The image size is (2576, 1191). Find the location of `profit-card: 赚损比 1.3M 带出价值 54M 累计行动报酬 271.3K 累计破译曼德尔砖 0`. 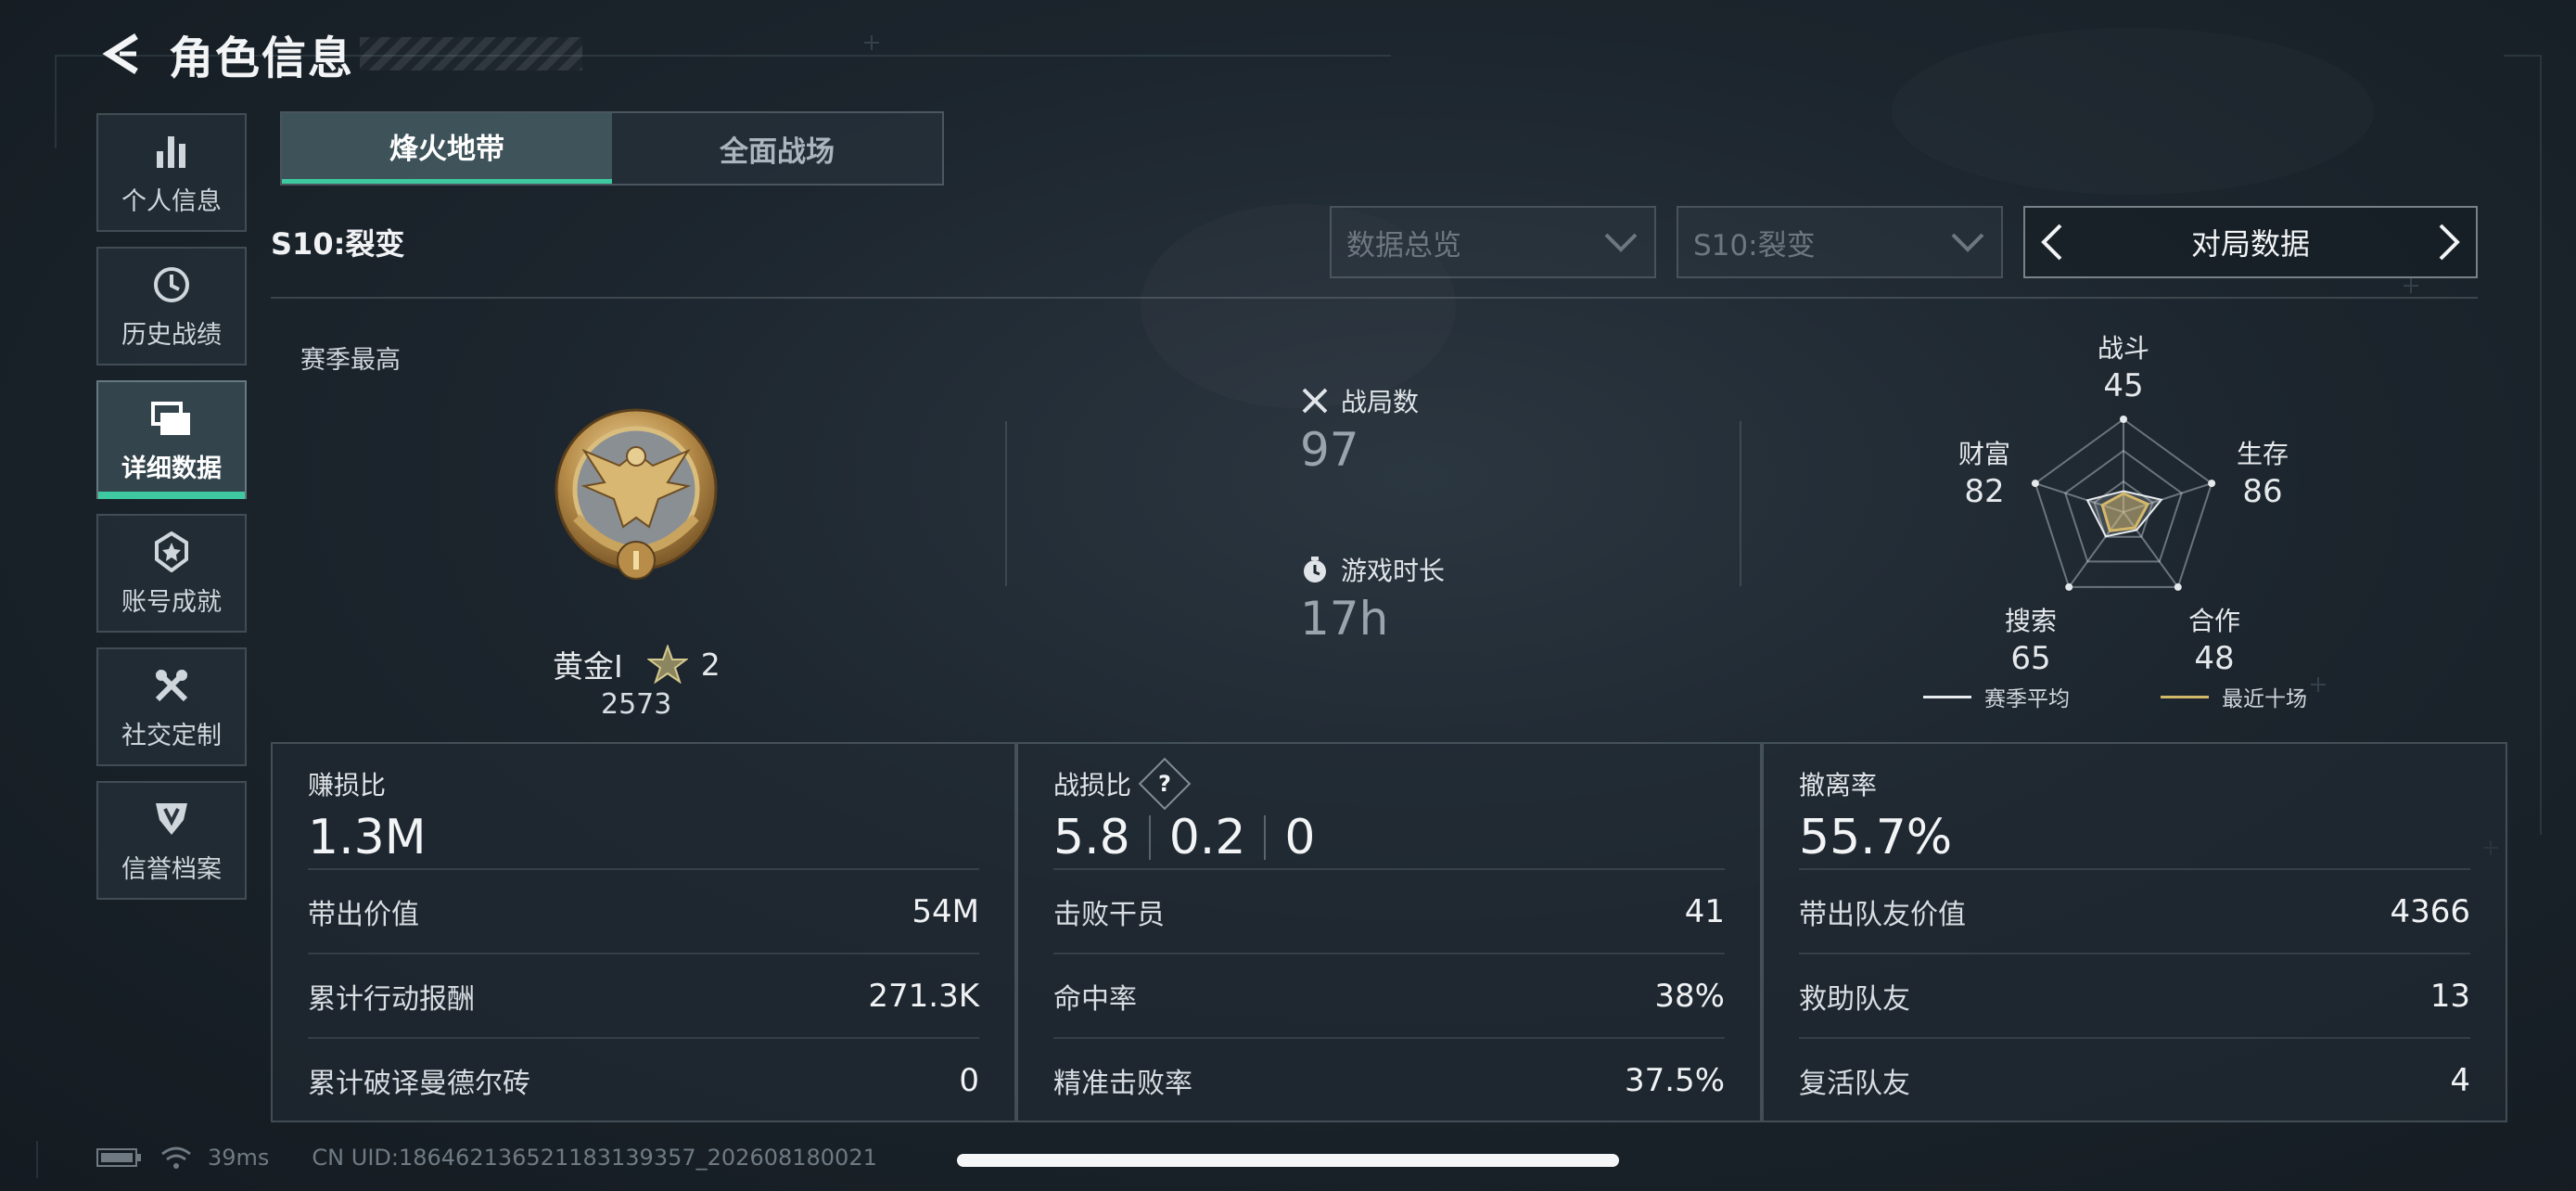

profit-card: 赚损比 1.3M 带出价值 54M 累计行动报酬 271.3K 累计破译曼德尔砖 0 is located at coordinates (643, 932).